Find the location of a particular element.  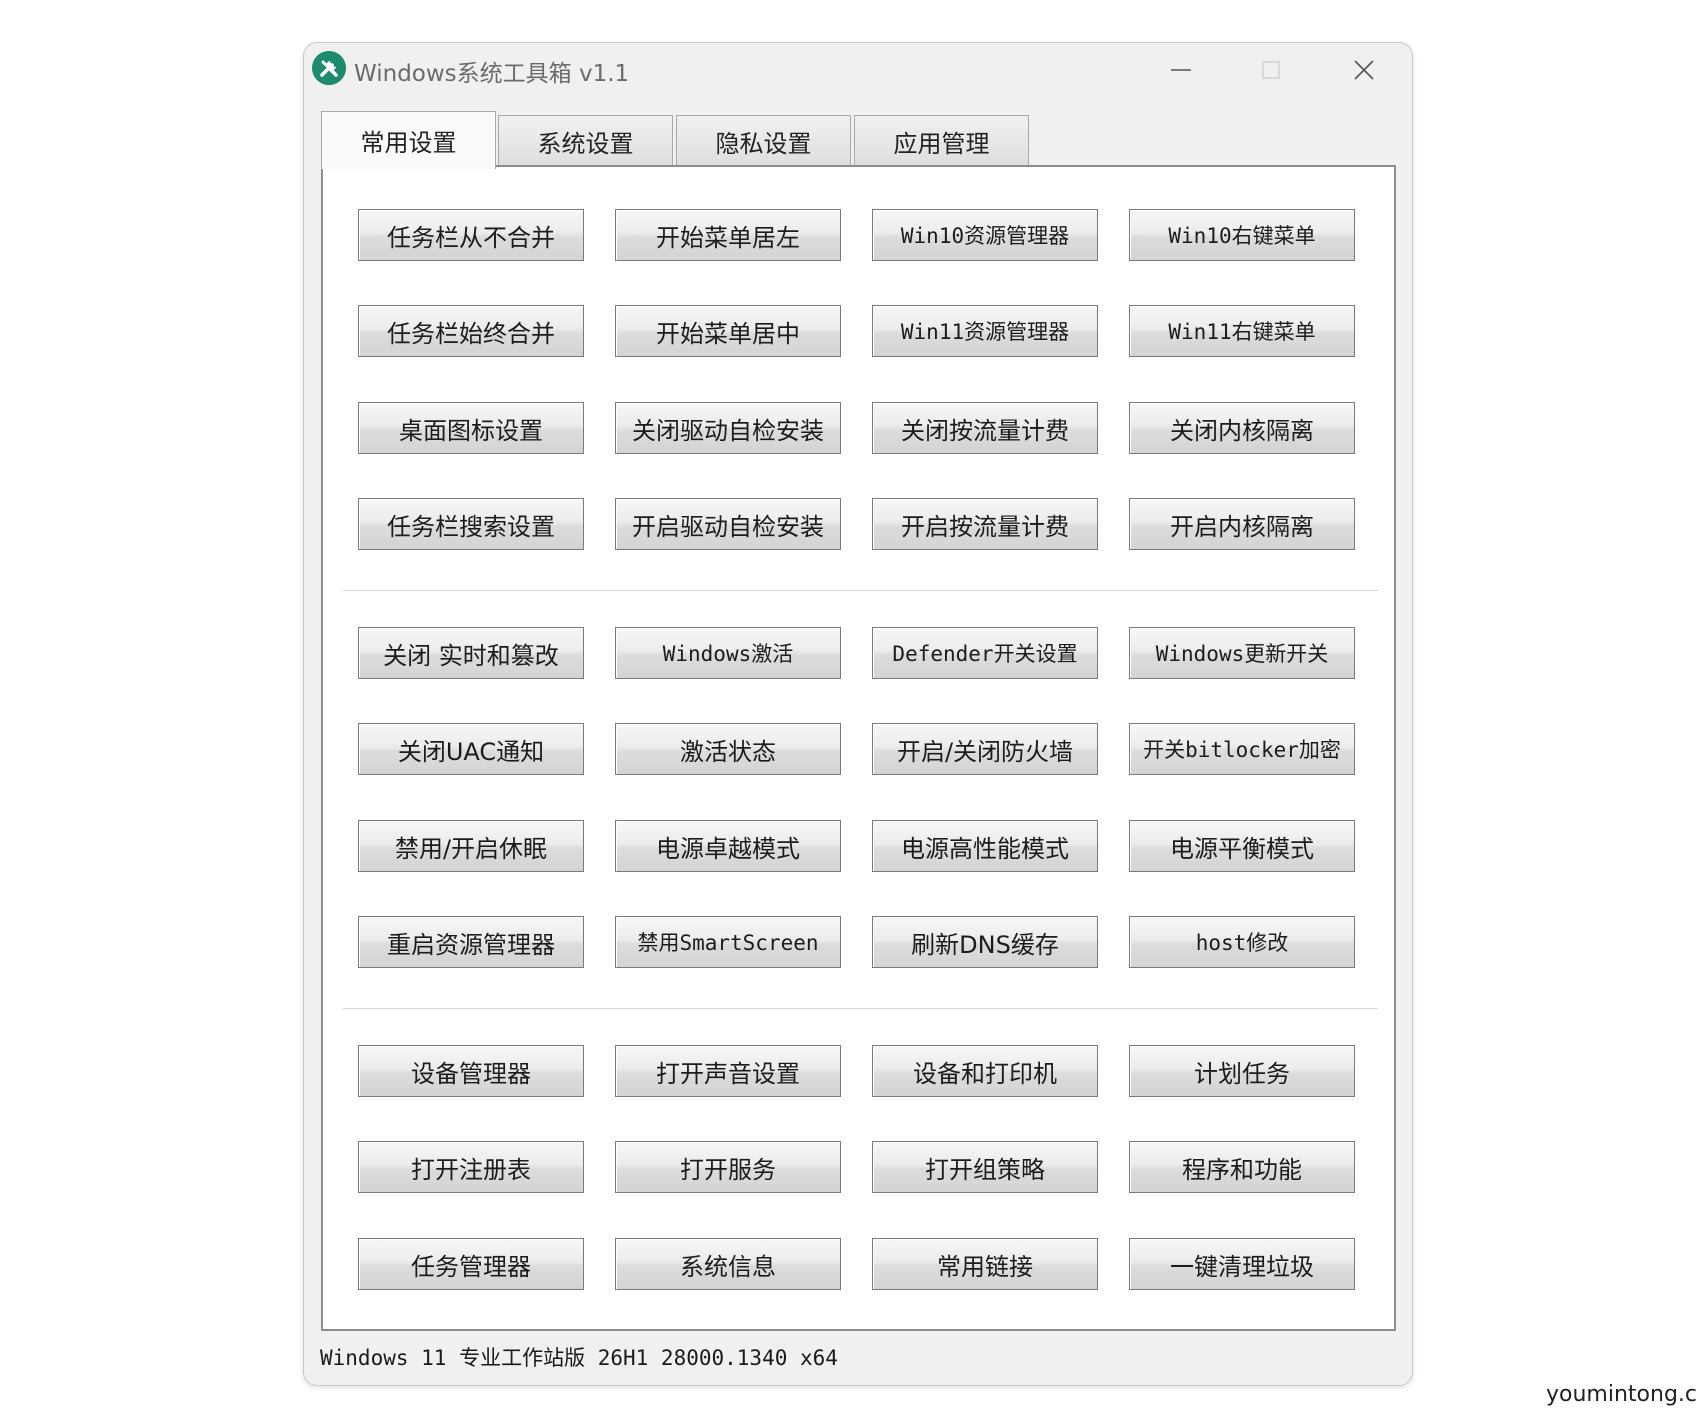

status-bar-text: Windows 11 专业工作站版 26H1 28000.1340 x64 is located at coordinates (579, 1358).